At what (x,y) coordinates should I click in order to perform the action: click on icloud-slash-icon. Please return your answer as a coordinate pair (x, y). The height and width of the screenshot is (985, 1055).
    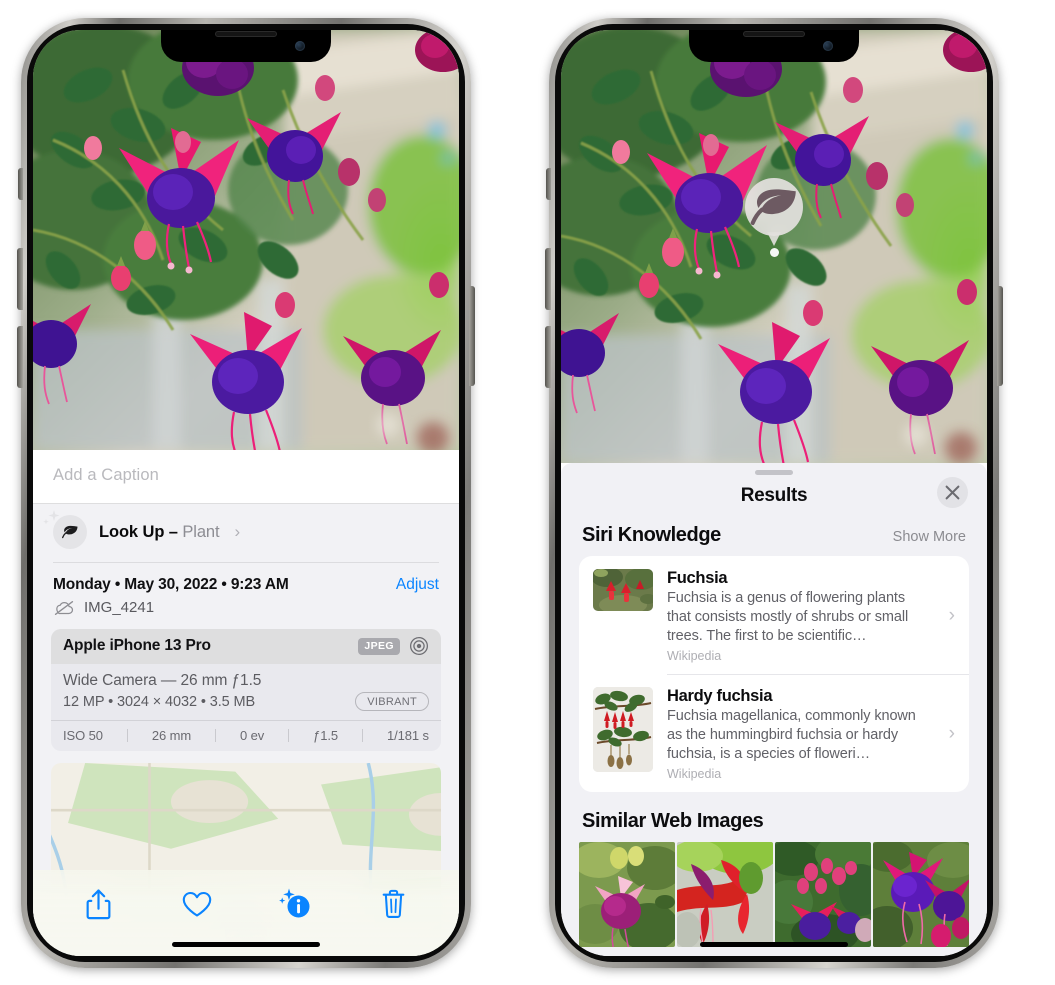
    Looking at the image, I should click on (64, 607).